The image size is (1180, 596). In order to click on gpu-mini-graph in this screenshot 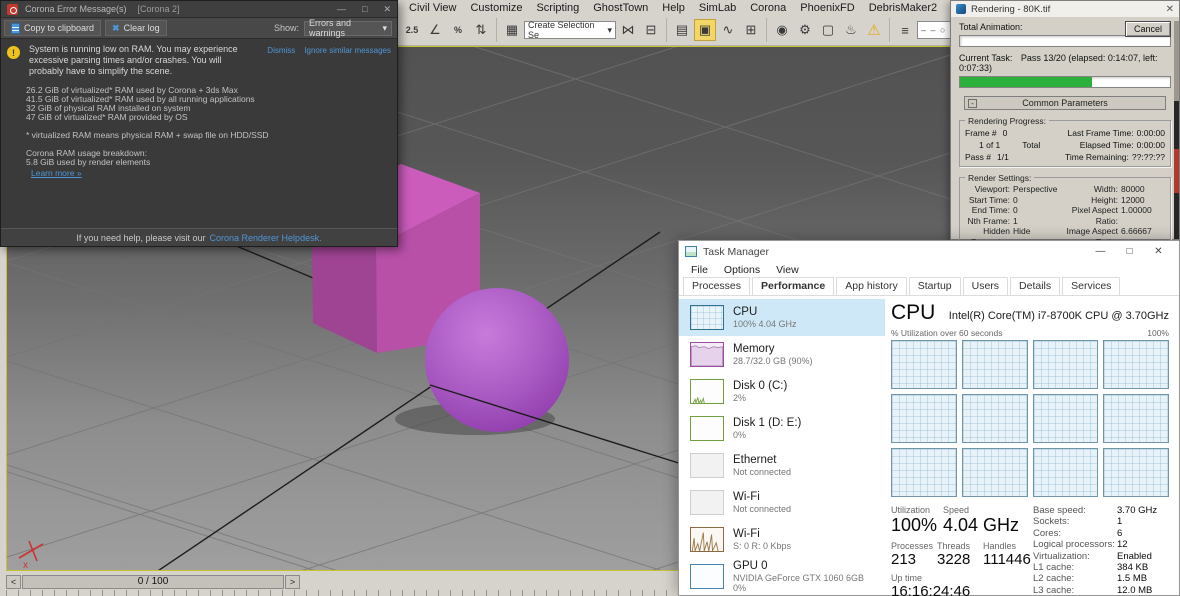, I will do `click(707, 576)`.